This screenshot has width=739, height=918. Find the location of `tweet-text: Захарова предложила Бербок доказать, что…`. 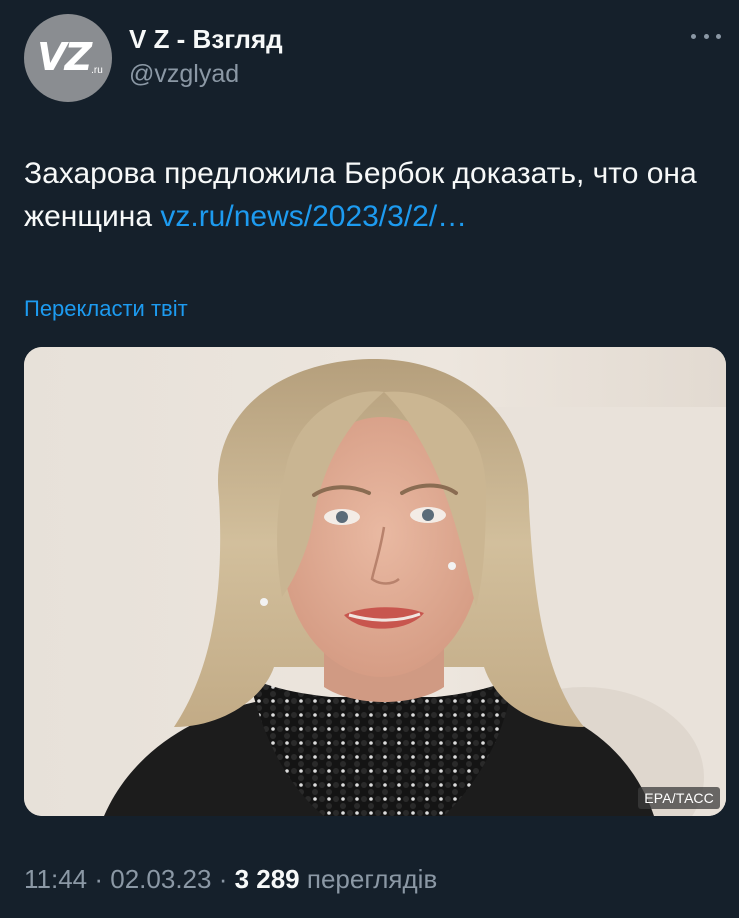

tweet-text: Захарова предложила Бербок доказать, что… is located at coordinates (369, 195).